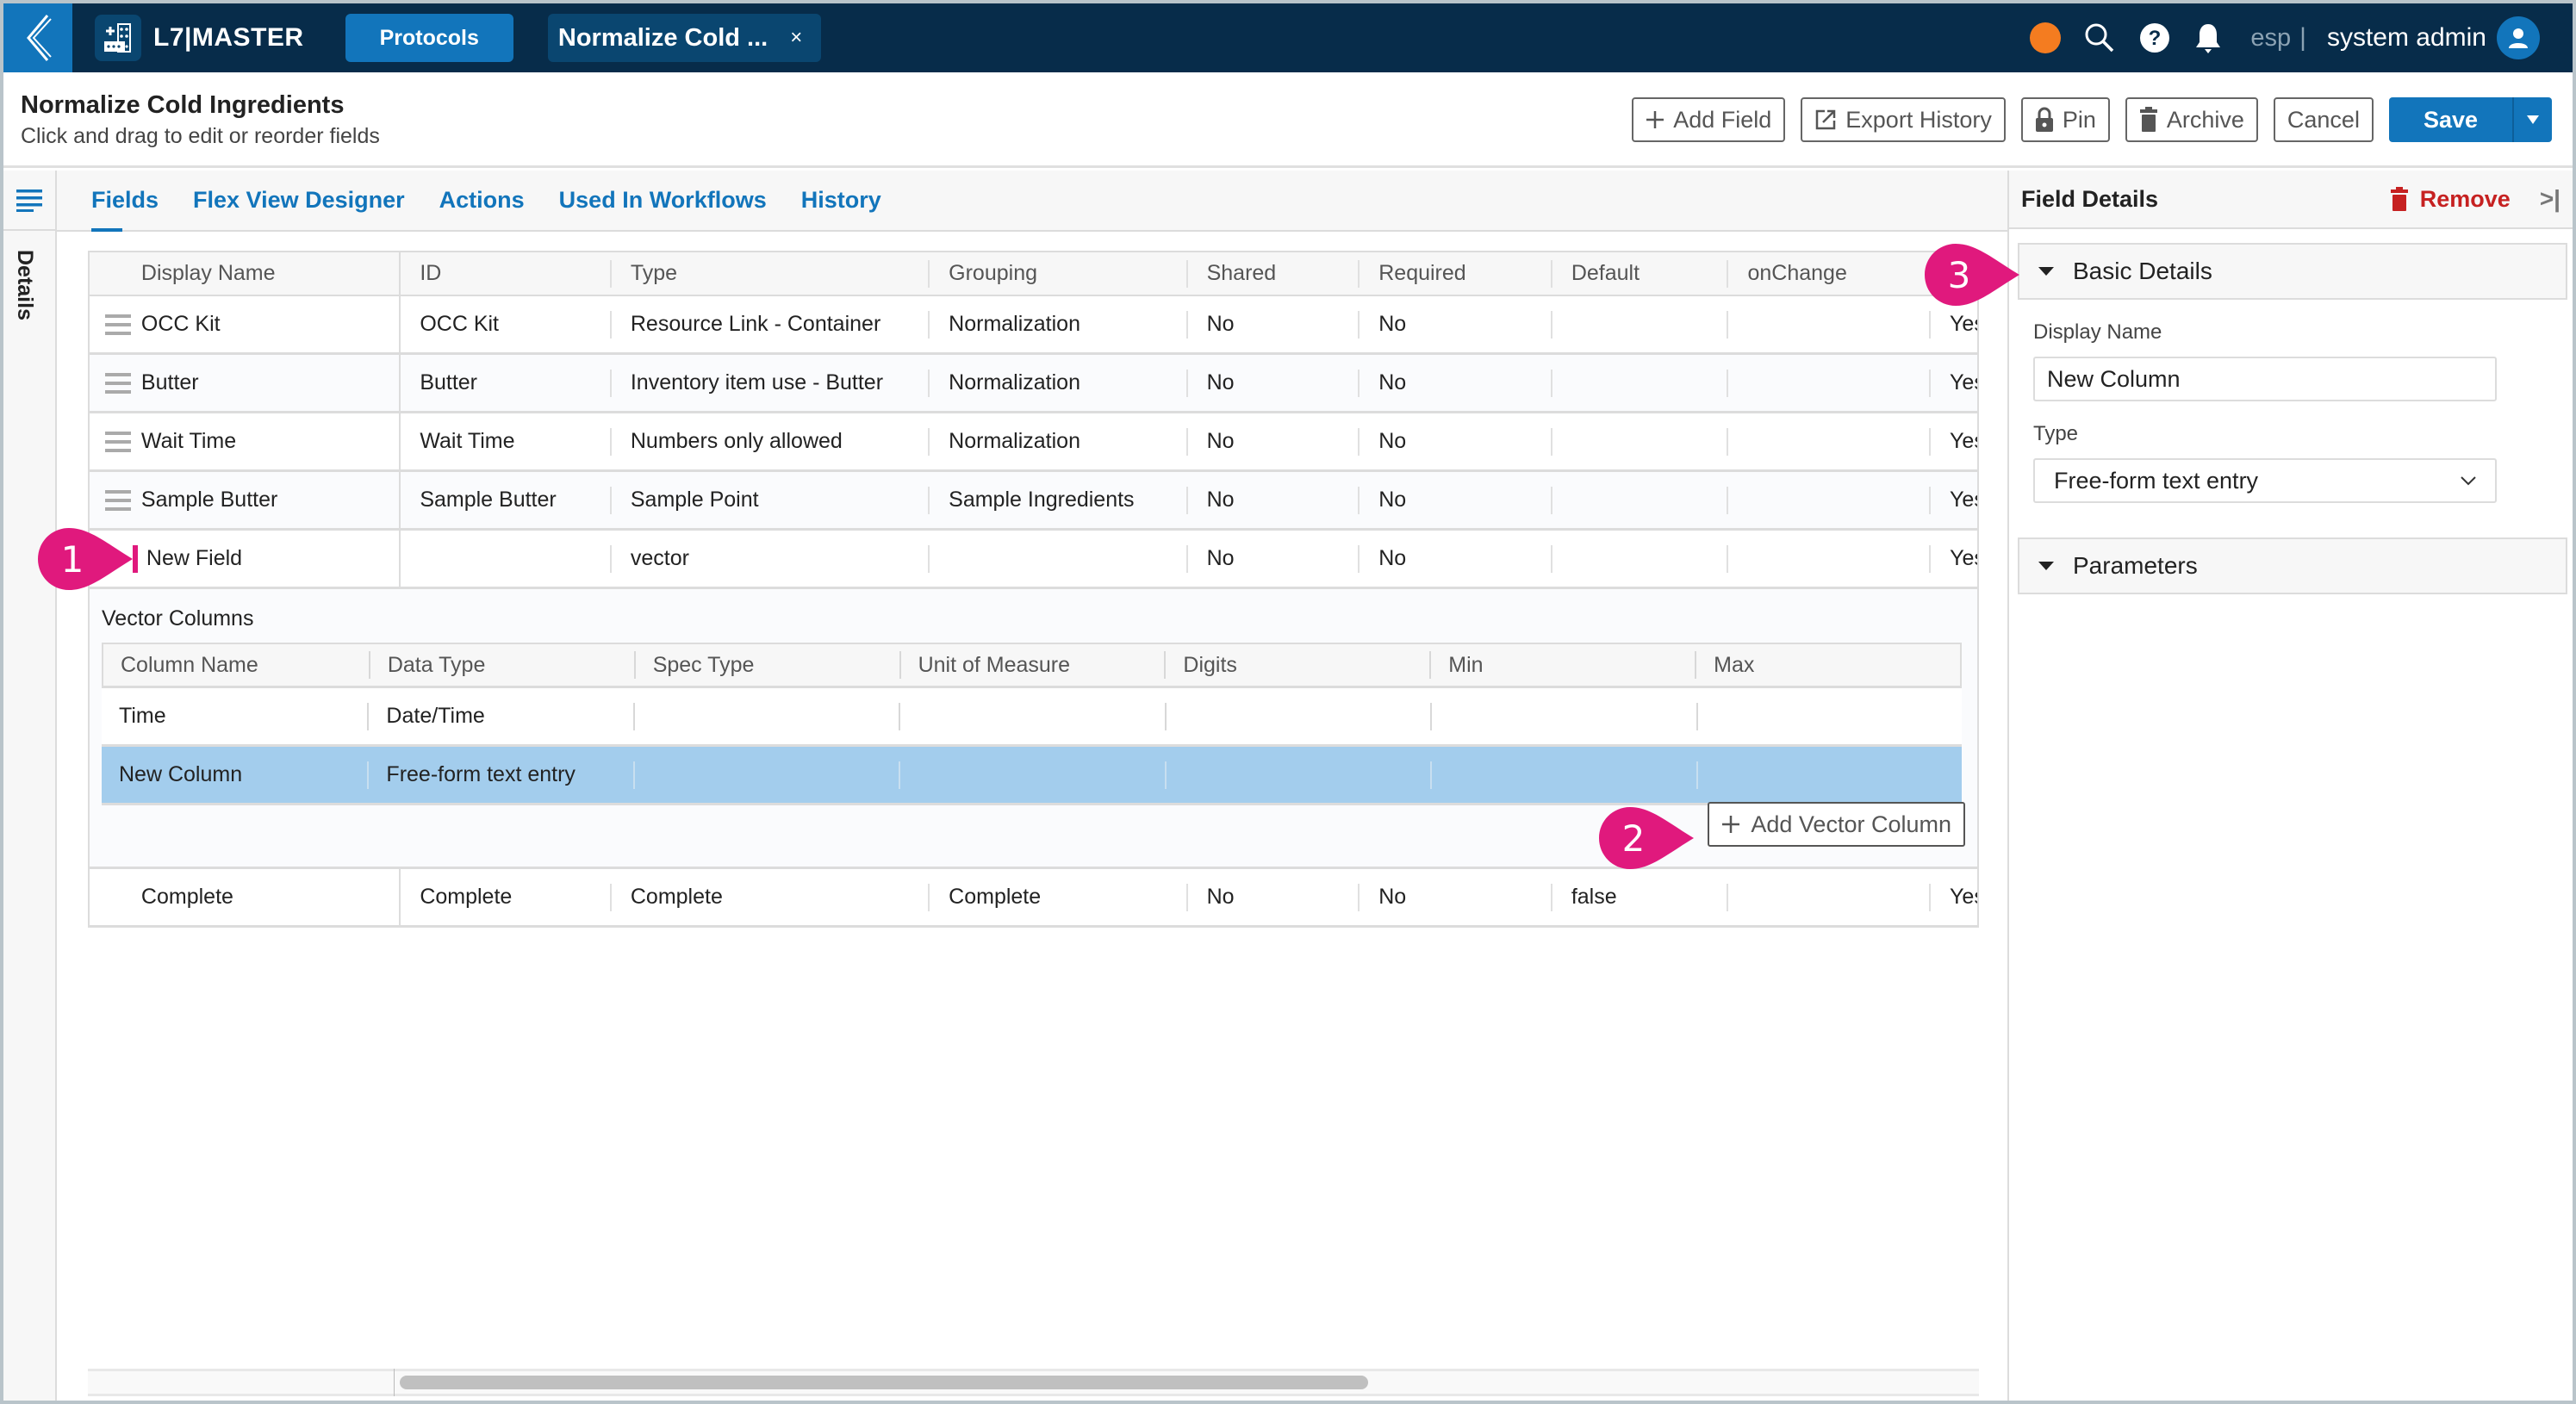 Image resolution: width=2576 pixels, height=1404 pixels. Describe the element at coordinates (178, 618) in the screenshot. I see `vector-columns-title: Vector Columns` at that location.